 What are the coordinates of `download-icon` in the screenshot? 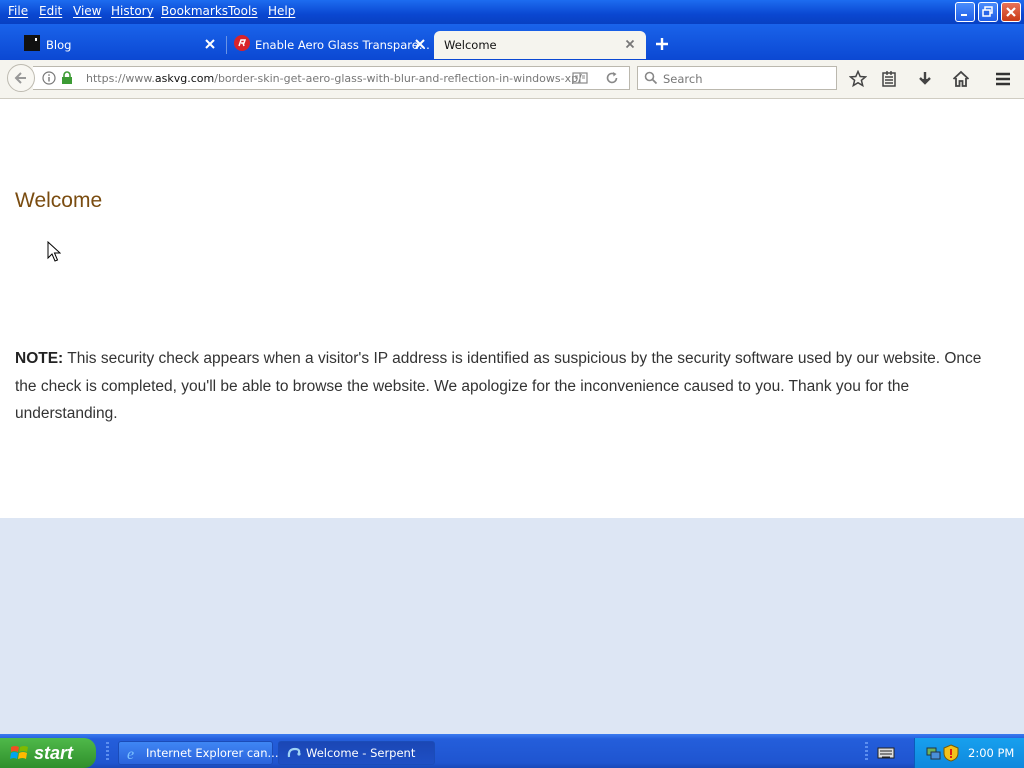 It's located at (925, 79).